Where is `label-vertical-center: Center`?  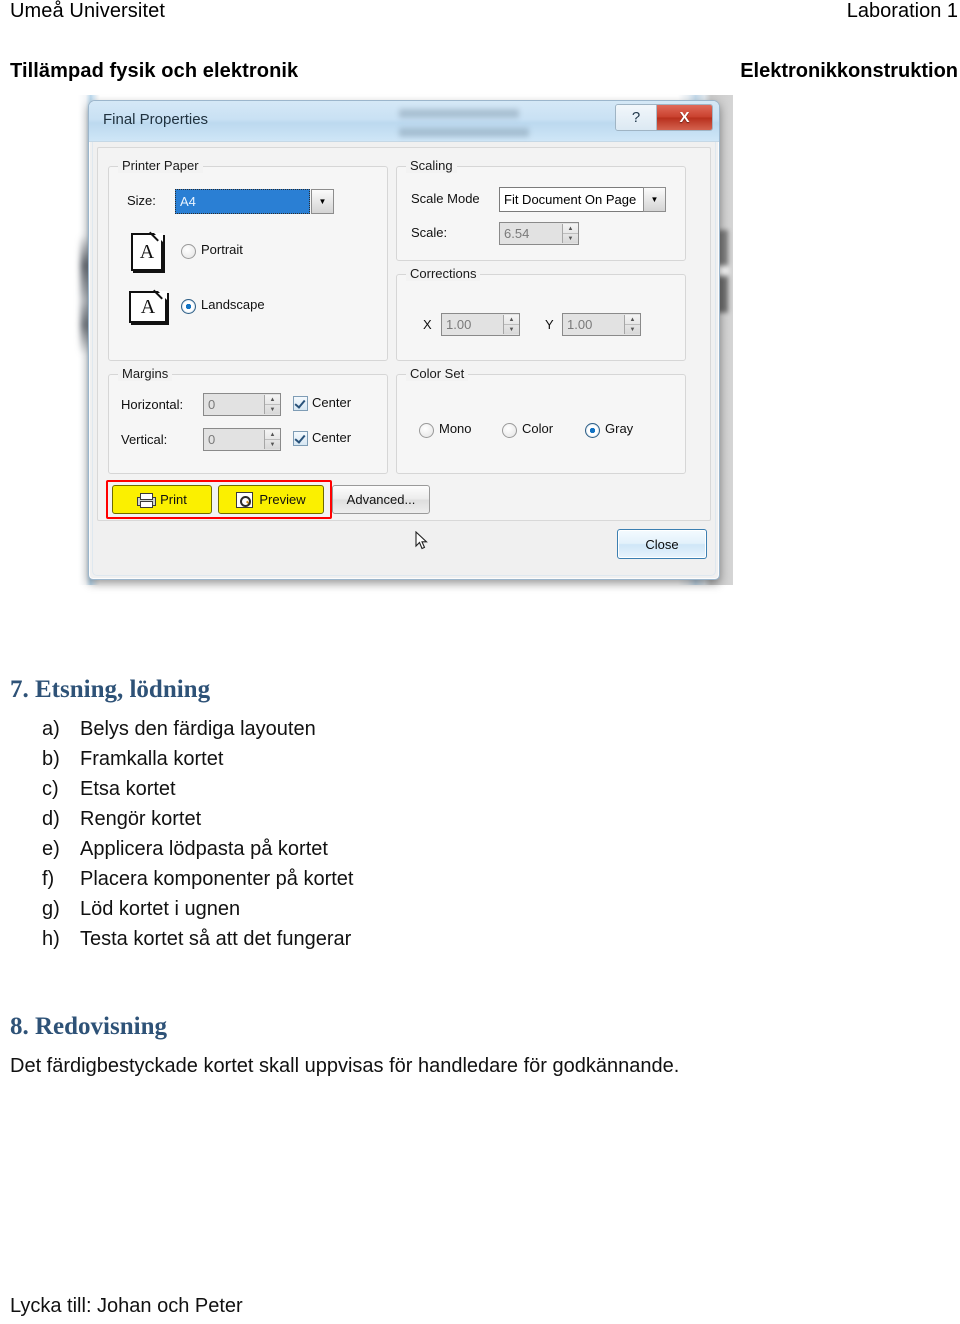 label-vertical-center: Center is located at coordinates (332, 437).